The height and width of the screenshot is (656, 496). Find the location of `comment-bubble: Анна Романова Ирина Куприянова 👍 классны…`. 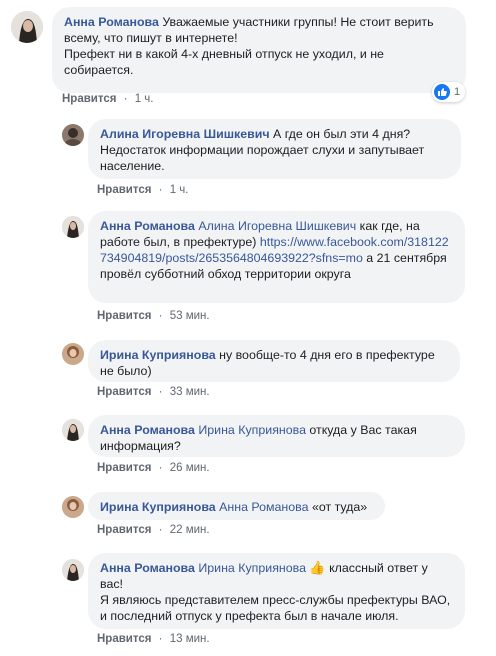

comment-bubble: Анна Романова Ирина Куприянова 👍 классны… is located at coordinates (276, 591).